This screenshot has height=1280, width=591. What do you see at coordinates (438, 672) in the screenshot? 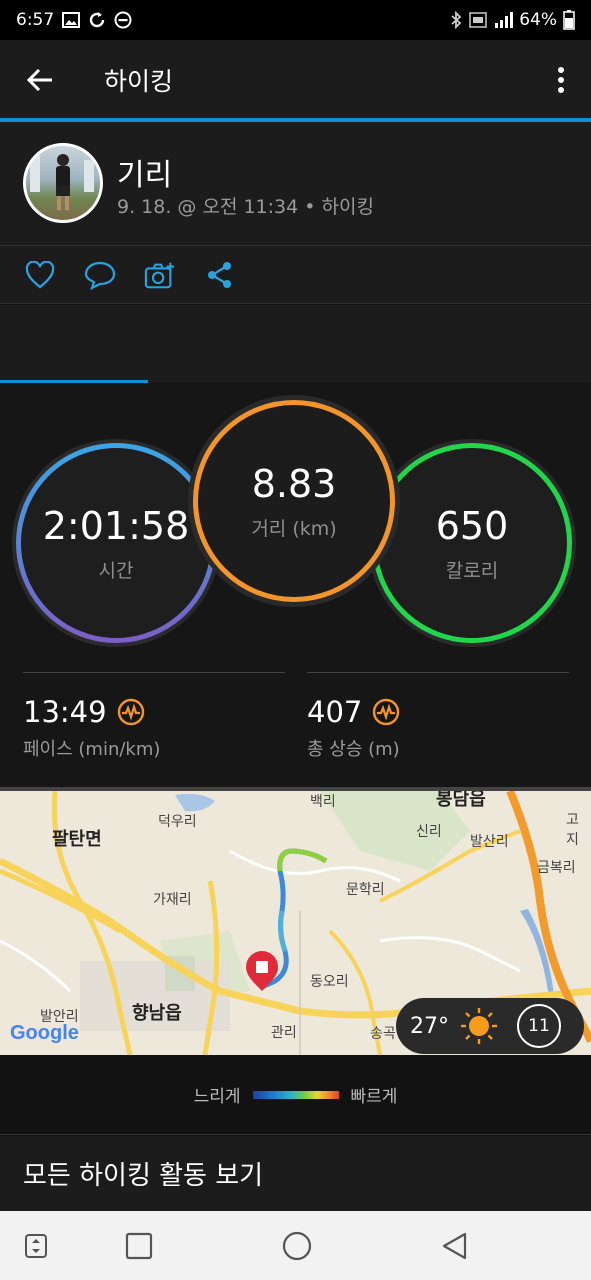
I see `ascent-divider` at bounding box center [438, 672].